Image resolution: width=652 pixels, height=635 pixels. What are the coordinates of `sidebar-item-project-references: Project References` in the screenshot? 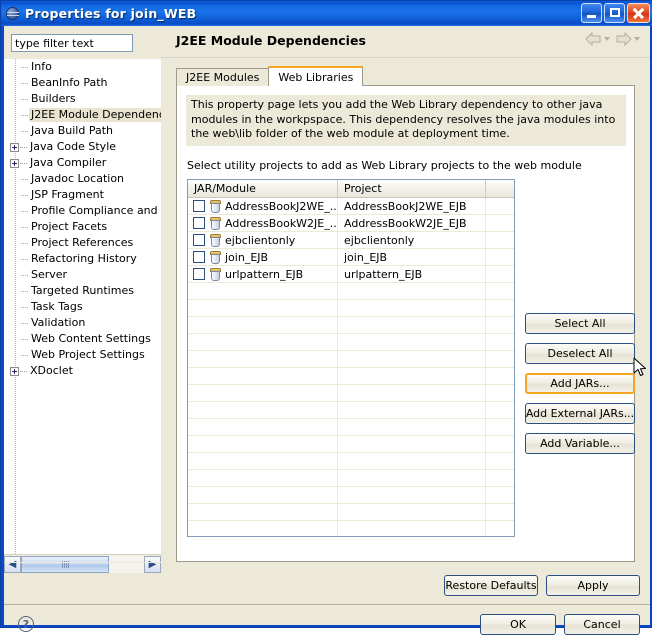 It's located at (82, 243).